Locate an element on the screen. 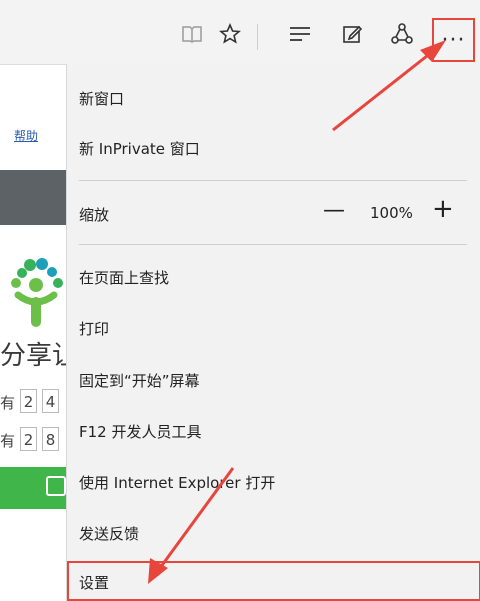 This screenshot has height=601, width=480. menu-item-zoom-label: 缩放 is located at coordinates (94, 215).